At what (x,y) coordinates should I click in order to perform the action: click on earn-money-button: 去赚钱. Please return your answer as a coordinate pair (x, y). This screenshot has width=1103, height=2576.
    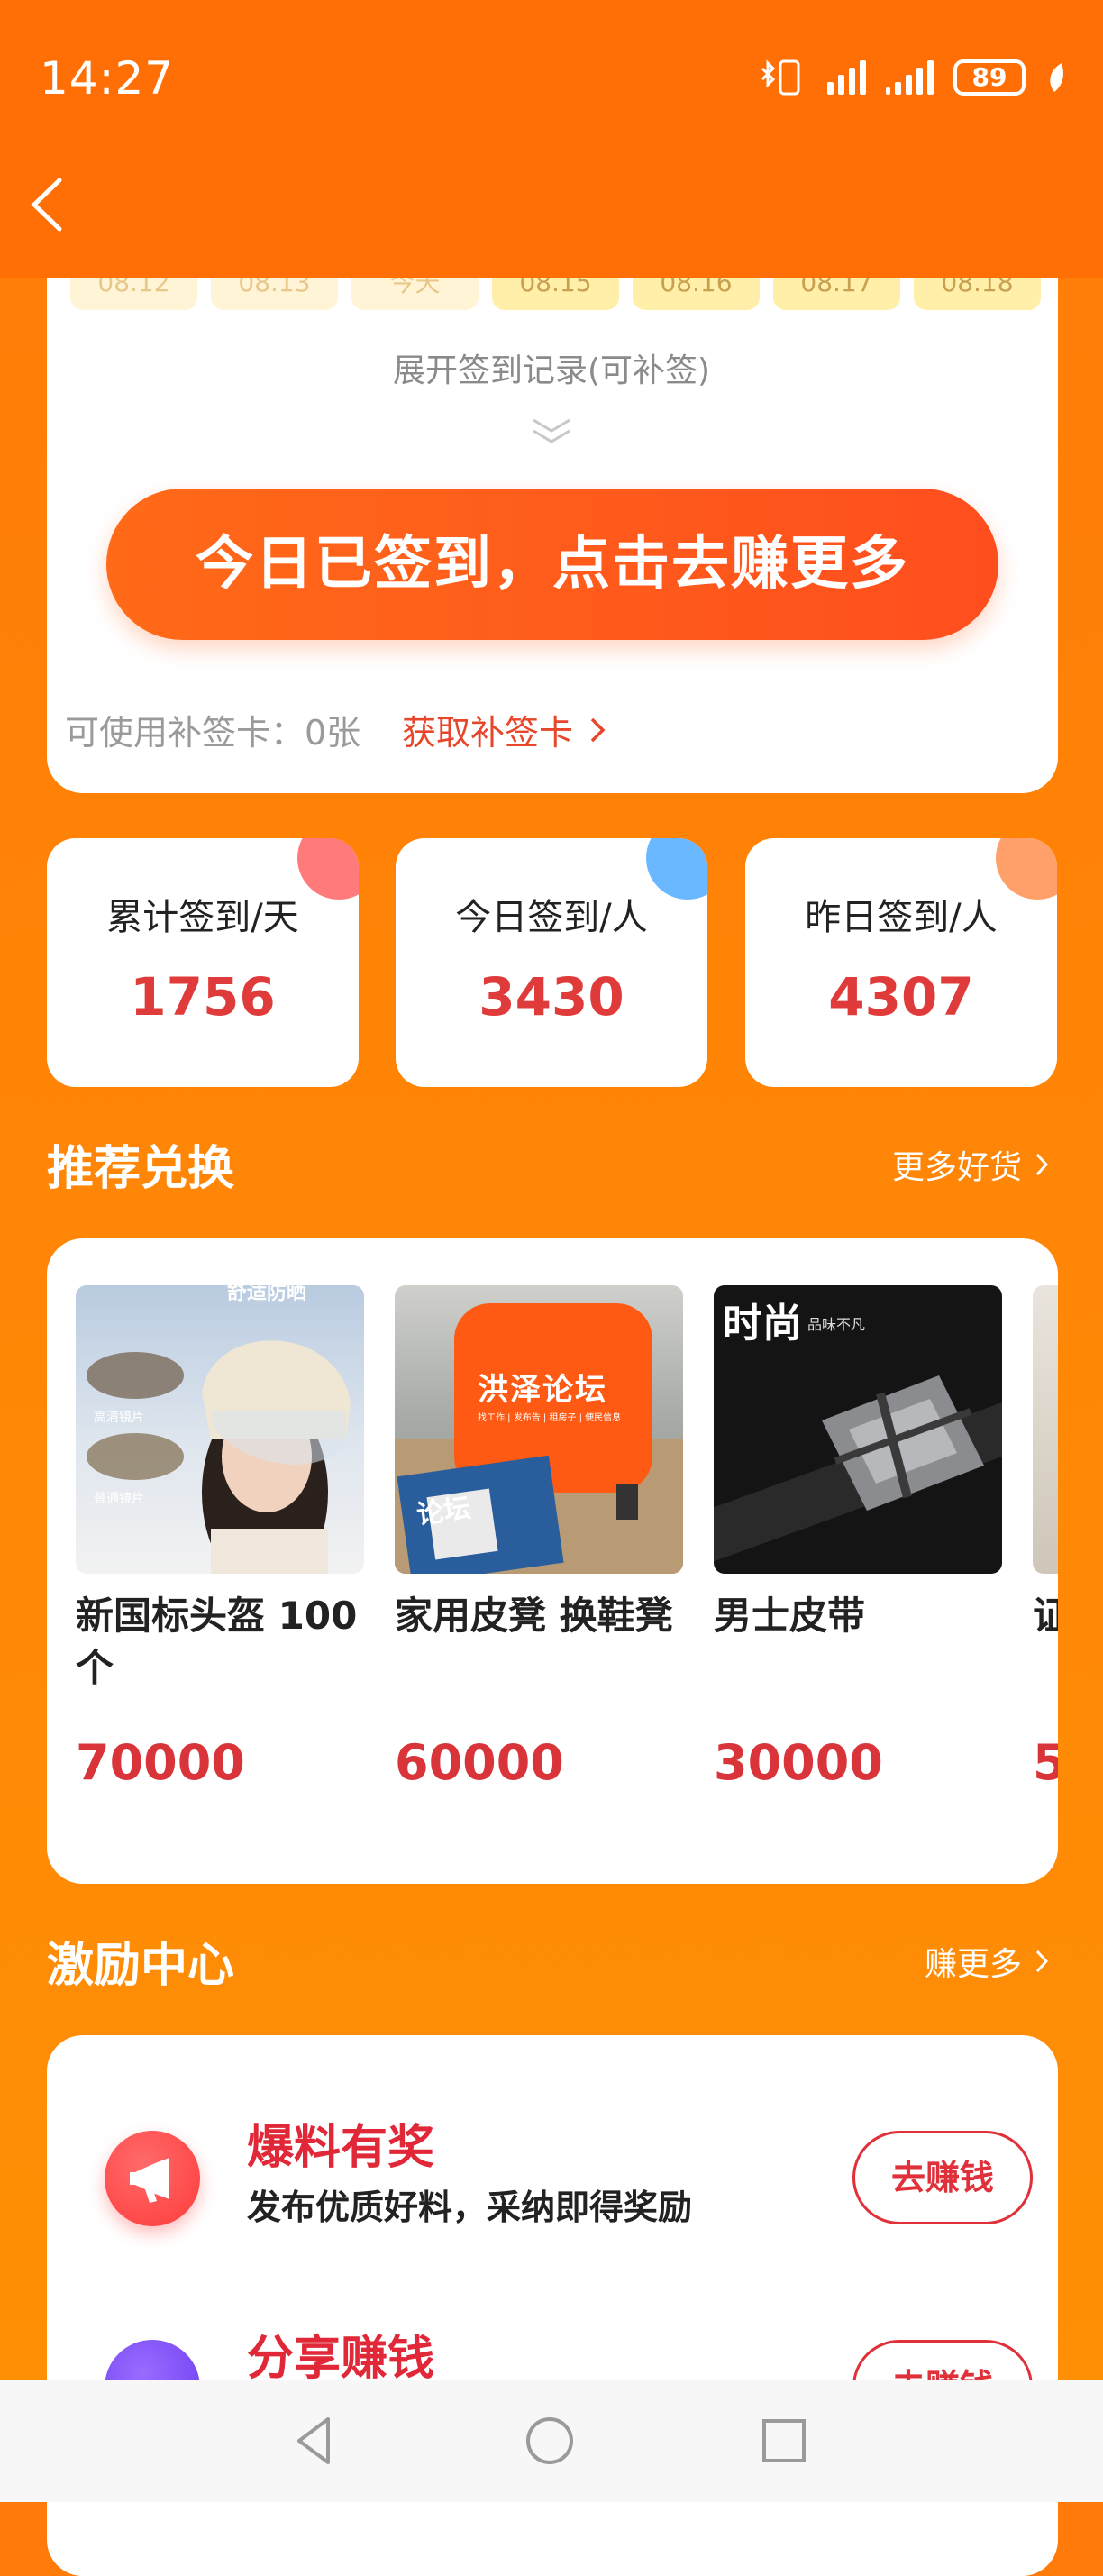
    Looking at the image, I should click on (942, 2177).